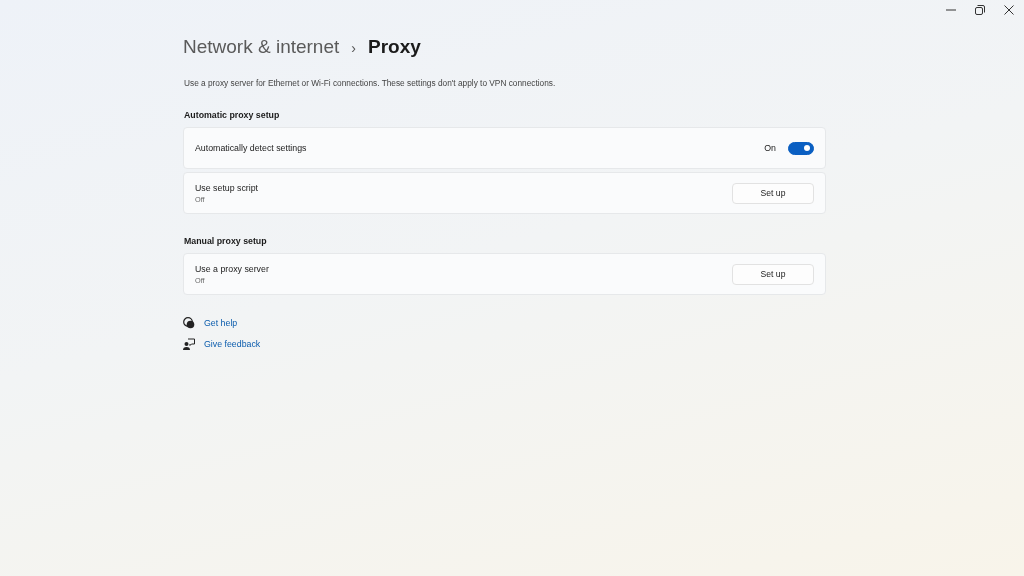 Image resolution: width=1024 pixels, height=576 pixels. Describe the element at coordinates (232, 344) in the screenshot. I see `link: Give feedback` at that location.